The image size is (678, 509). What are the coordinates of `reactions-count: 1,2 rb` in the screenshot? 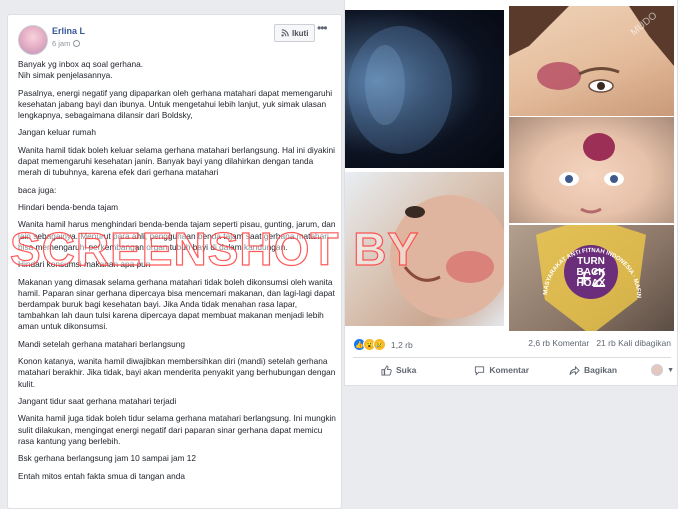 It's located at (402, 345).